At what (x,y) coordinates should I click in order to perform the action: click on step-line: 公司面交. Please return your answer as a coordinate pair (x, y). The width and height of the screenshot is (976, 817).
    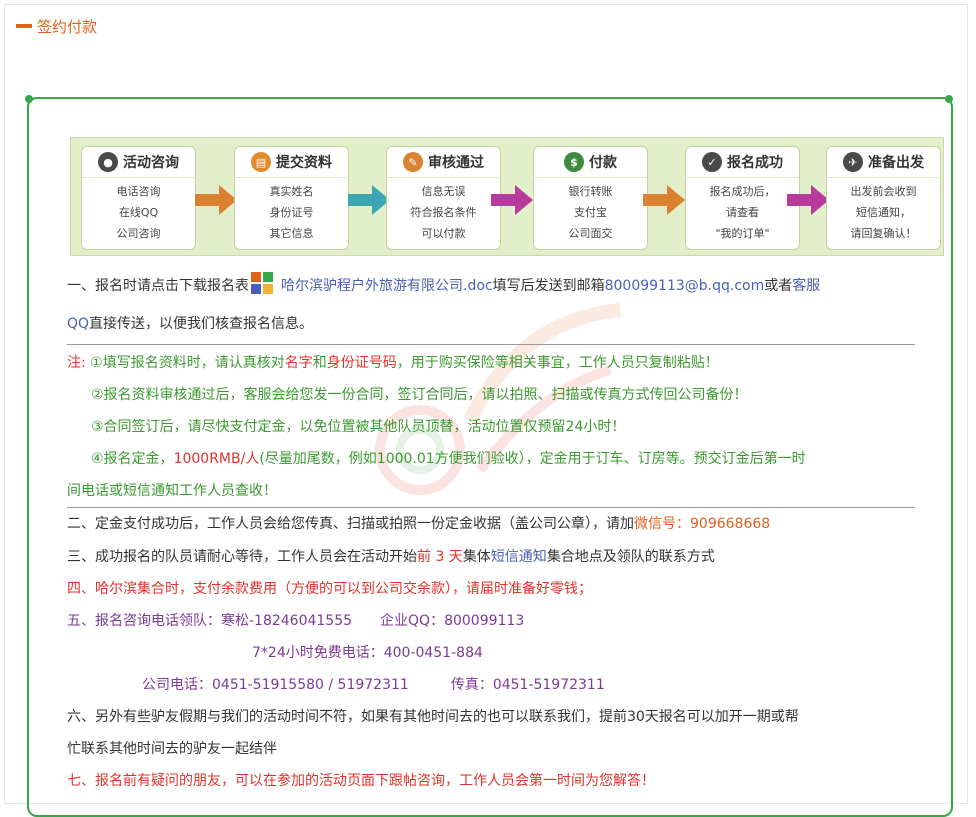
    Looking at the image, I should click on (590, 233).